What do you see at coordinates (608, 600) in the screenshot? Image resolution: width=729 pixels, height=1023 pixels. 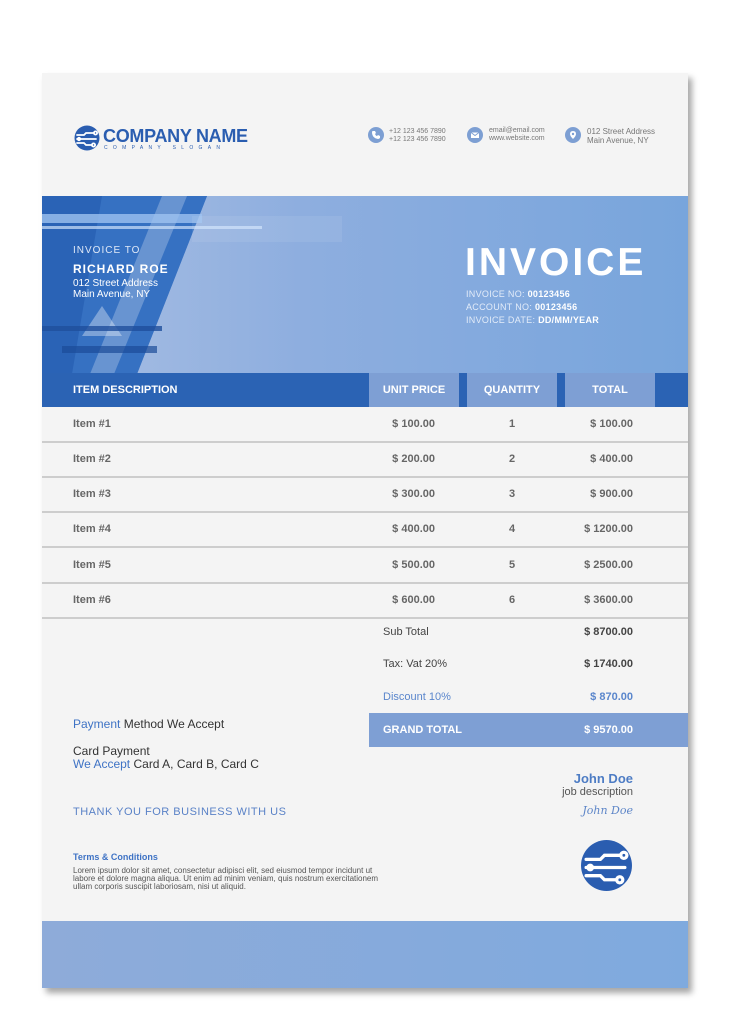 I see `item-total: $ 3600.00` at bounding box center [608, 600].